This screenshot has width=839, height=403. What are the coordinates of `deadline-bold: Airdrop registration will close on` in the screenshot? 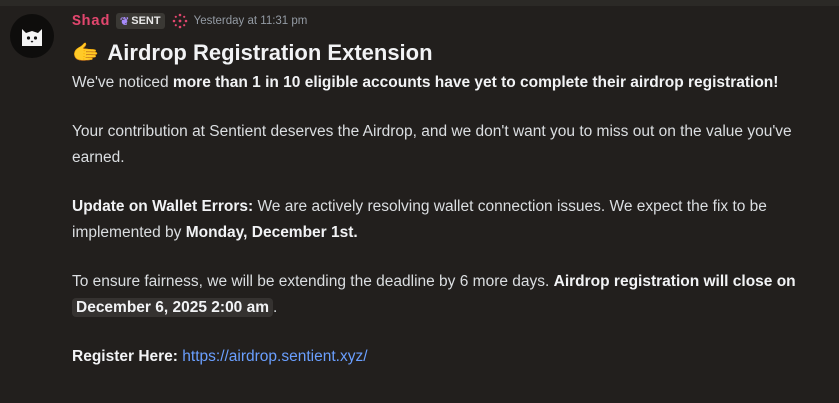 It's located at (674, 281).